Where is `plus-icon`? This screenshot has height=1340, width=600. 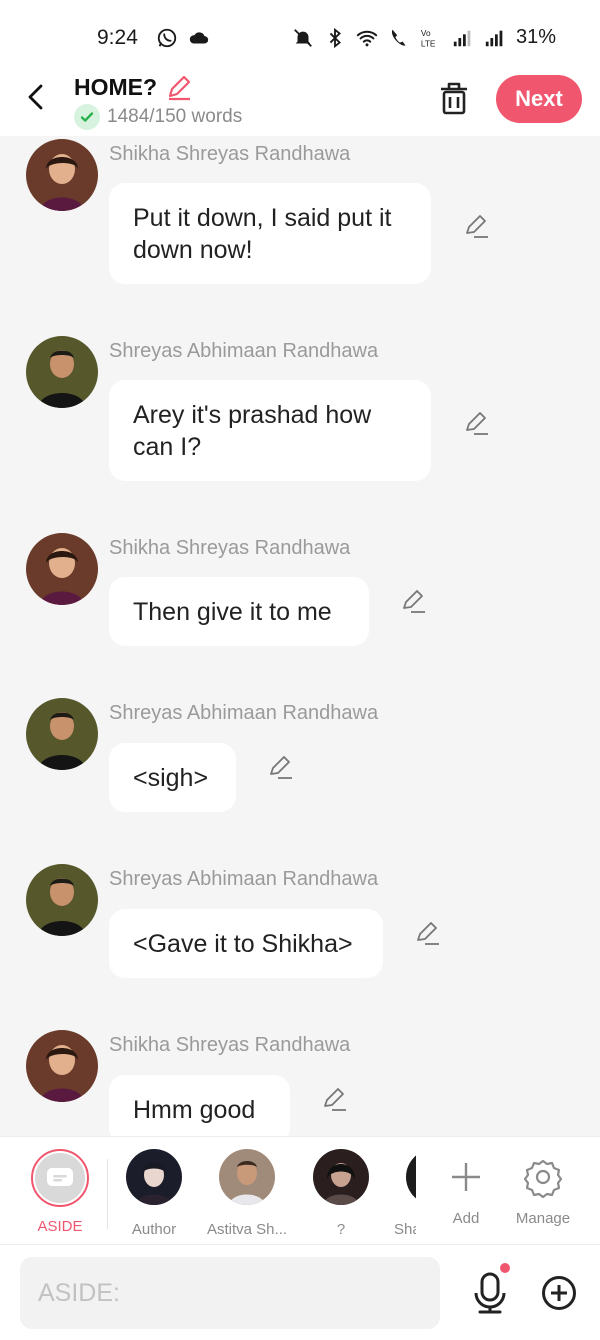 plus-icon is located at coordinates (466, 1177).